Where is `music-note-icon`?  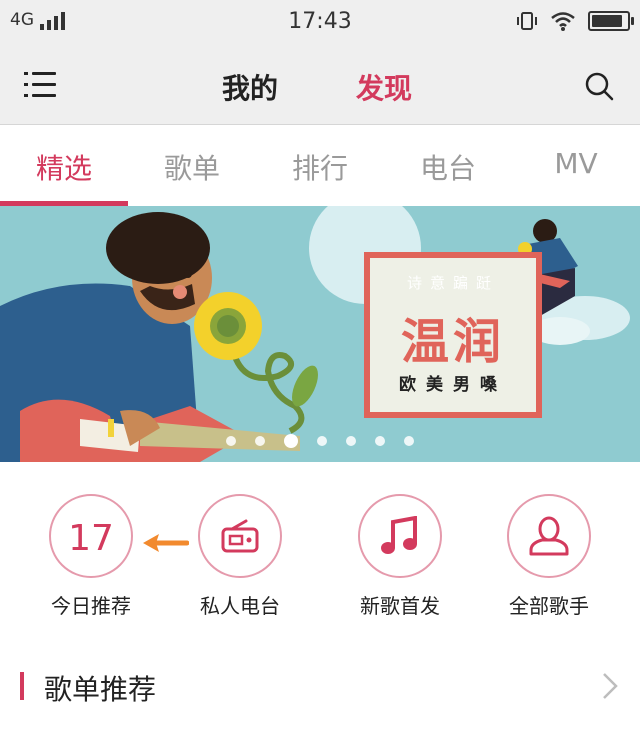 music-note-icon is located at coordinates (399, 535).